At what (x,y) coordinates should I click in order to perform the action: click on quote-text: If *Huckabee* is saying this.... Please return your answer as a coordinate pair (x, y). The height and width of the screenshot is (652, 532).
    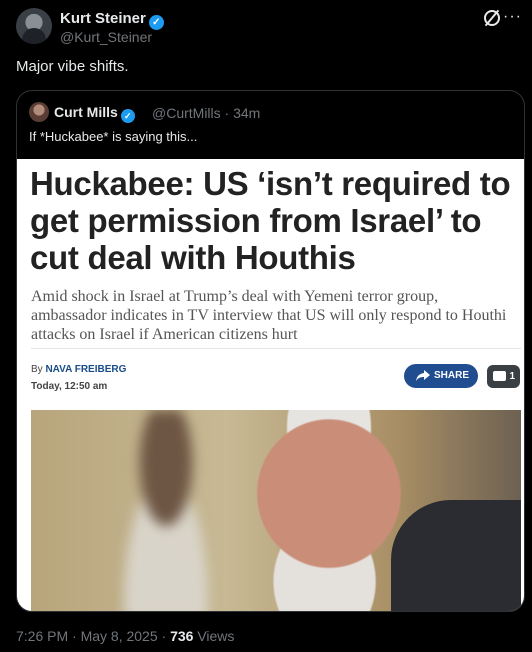
    Looking at the image, I should click on (113, 136).